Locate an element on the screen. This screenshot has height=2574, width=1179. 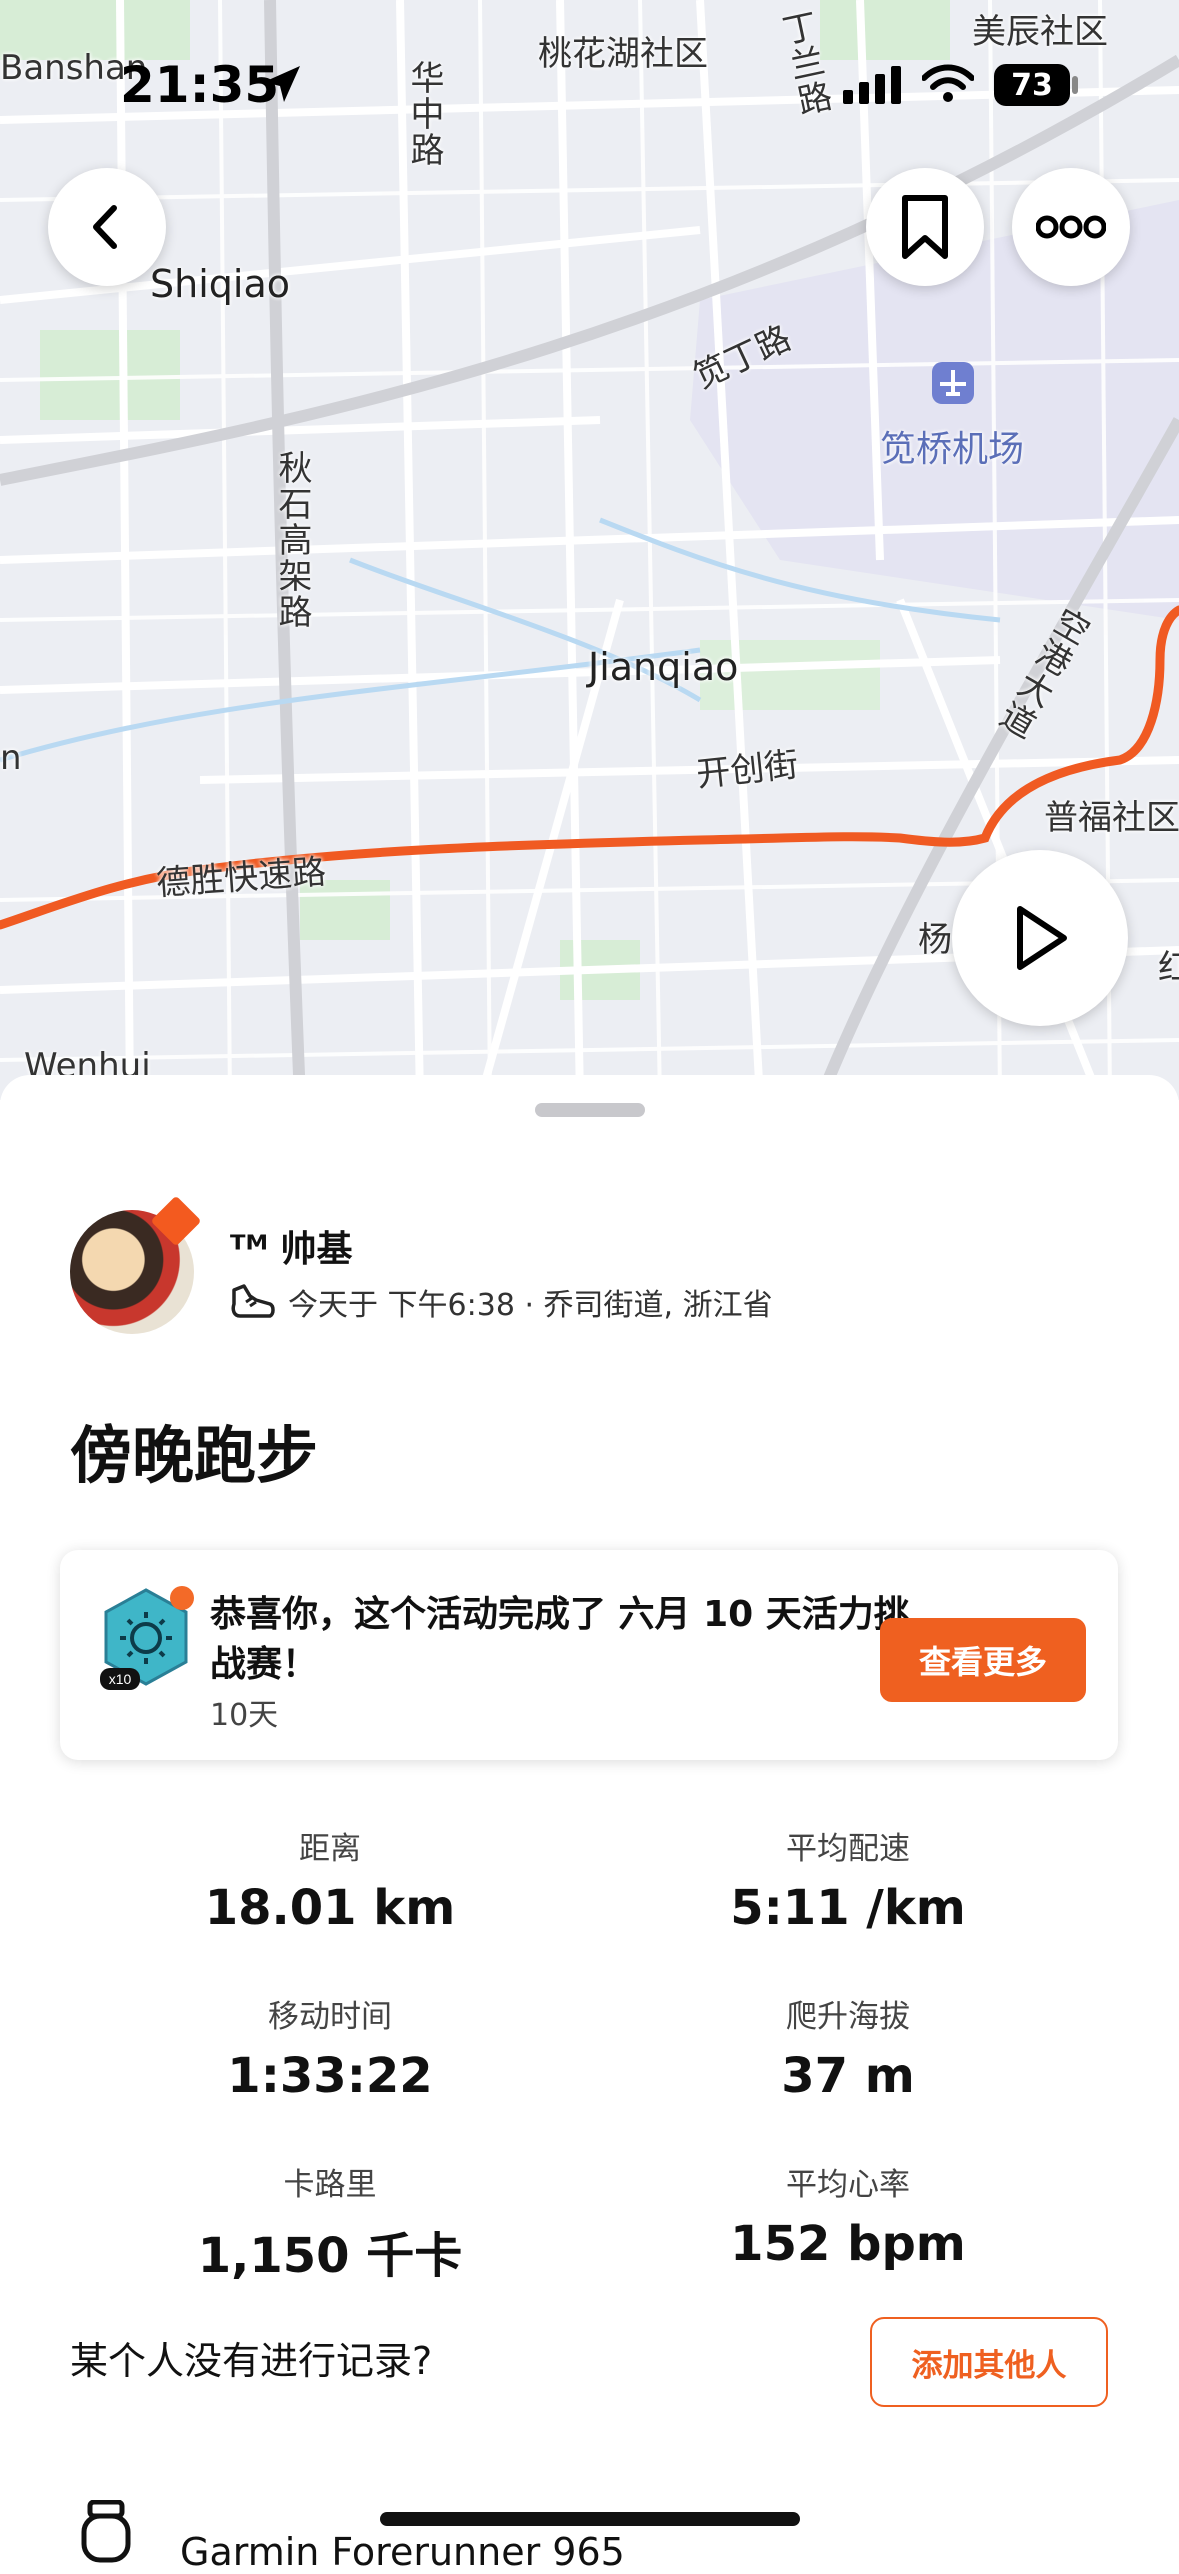
stat-value: 152 bpm is located at coordinates (848, 2244).